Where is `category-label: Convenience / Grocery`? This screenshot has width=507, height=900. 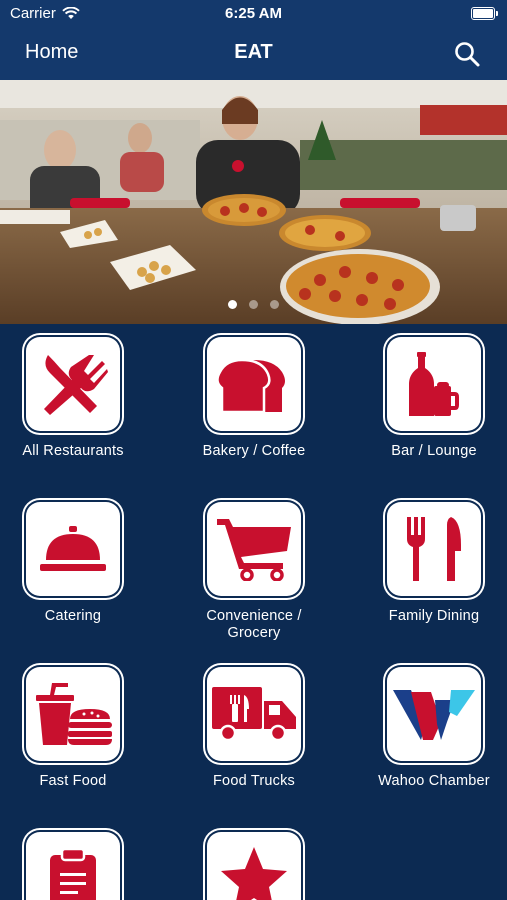 category-label: Convenience / Grocery is located at coordinates (254, 624).